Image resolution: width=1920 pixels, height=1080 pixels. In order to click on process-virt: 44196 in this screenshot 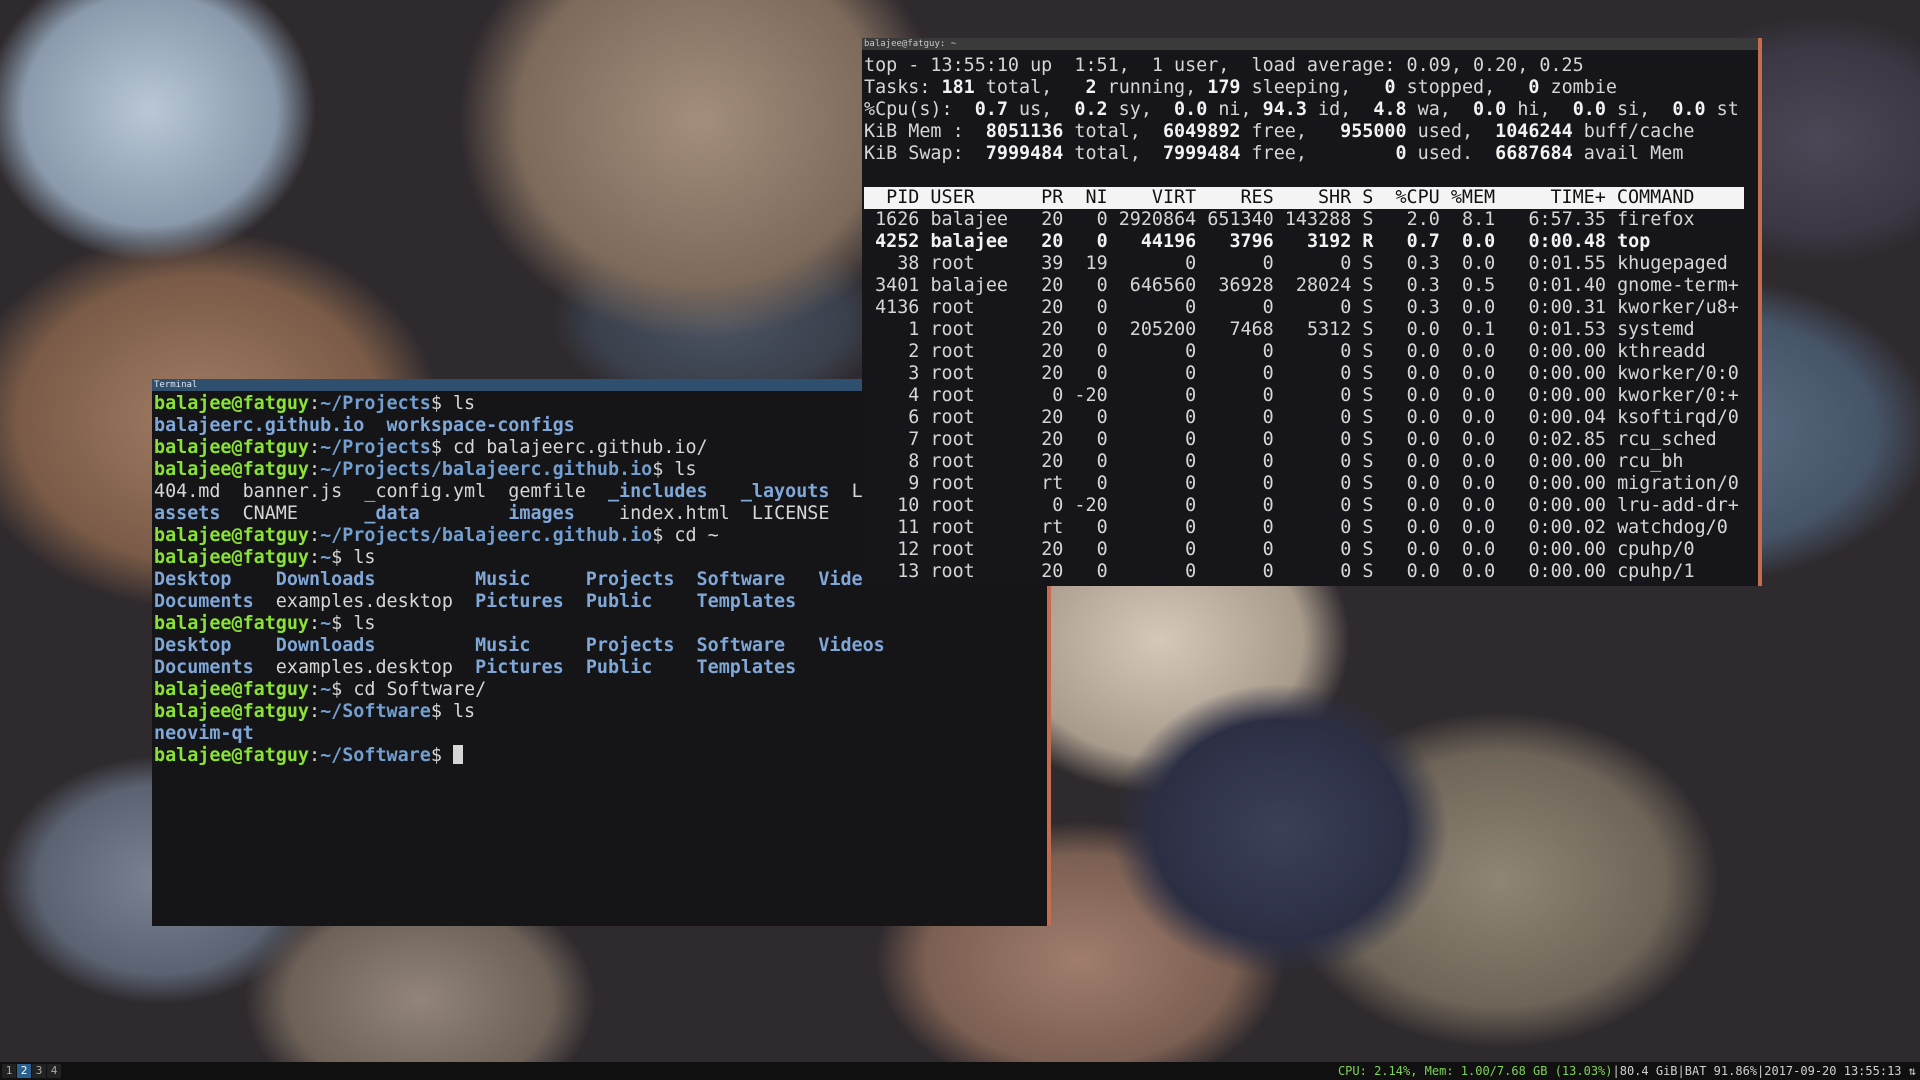, I will do `click(1157, 241)`.